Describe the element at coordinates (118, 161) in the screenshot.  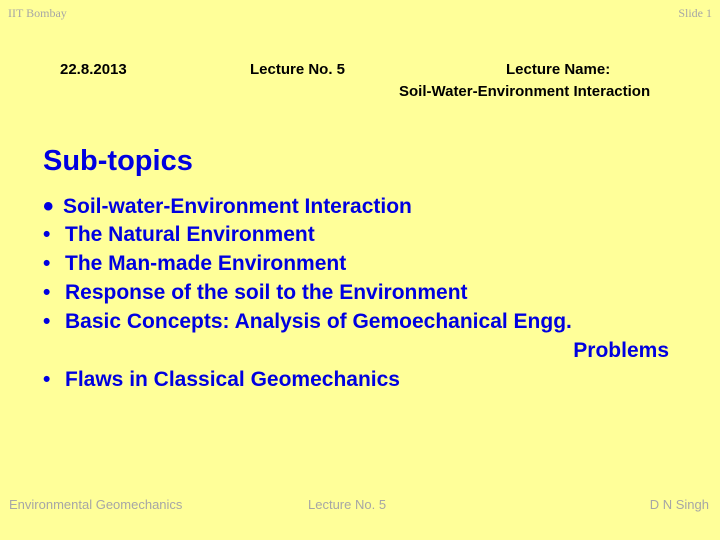
I see `subtopics-title: Sub-topics` at that location.